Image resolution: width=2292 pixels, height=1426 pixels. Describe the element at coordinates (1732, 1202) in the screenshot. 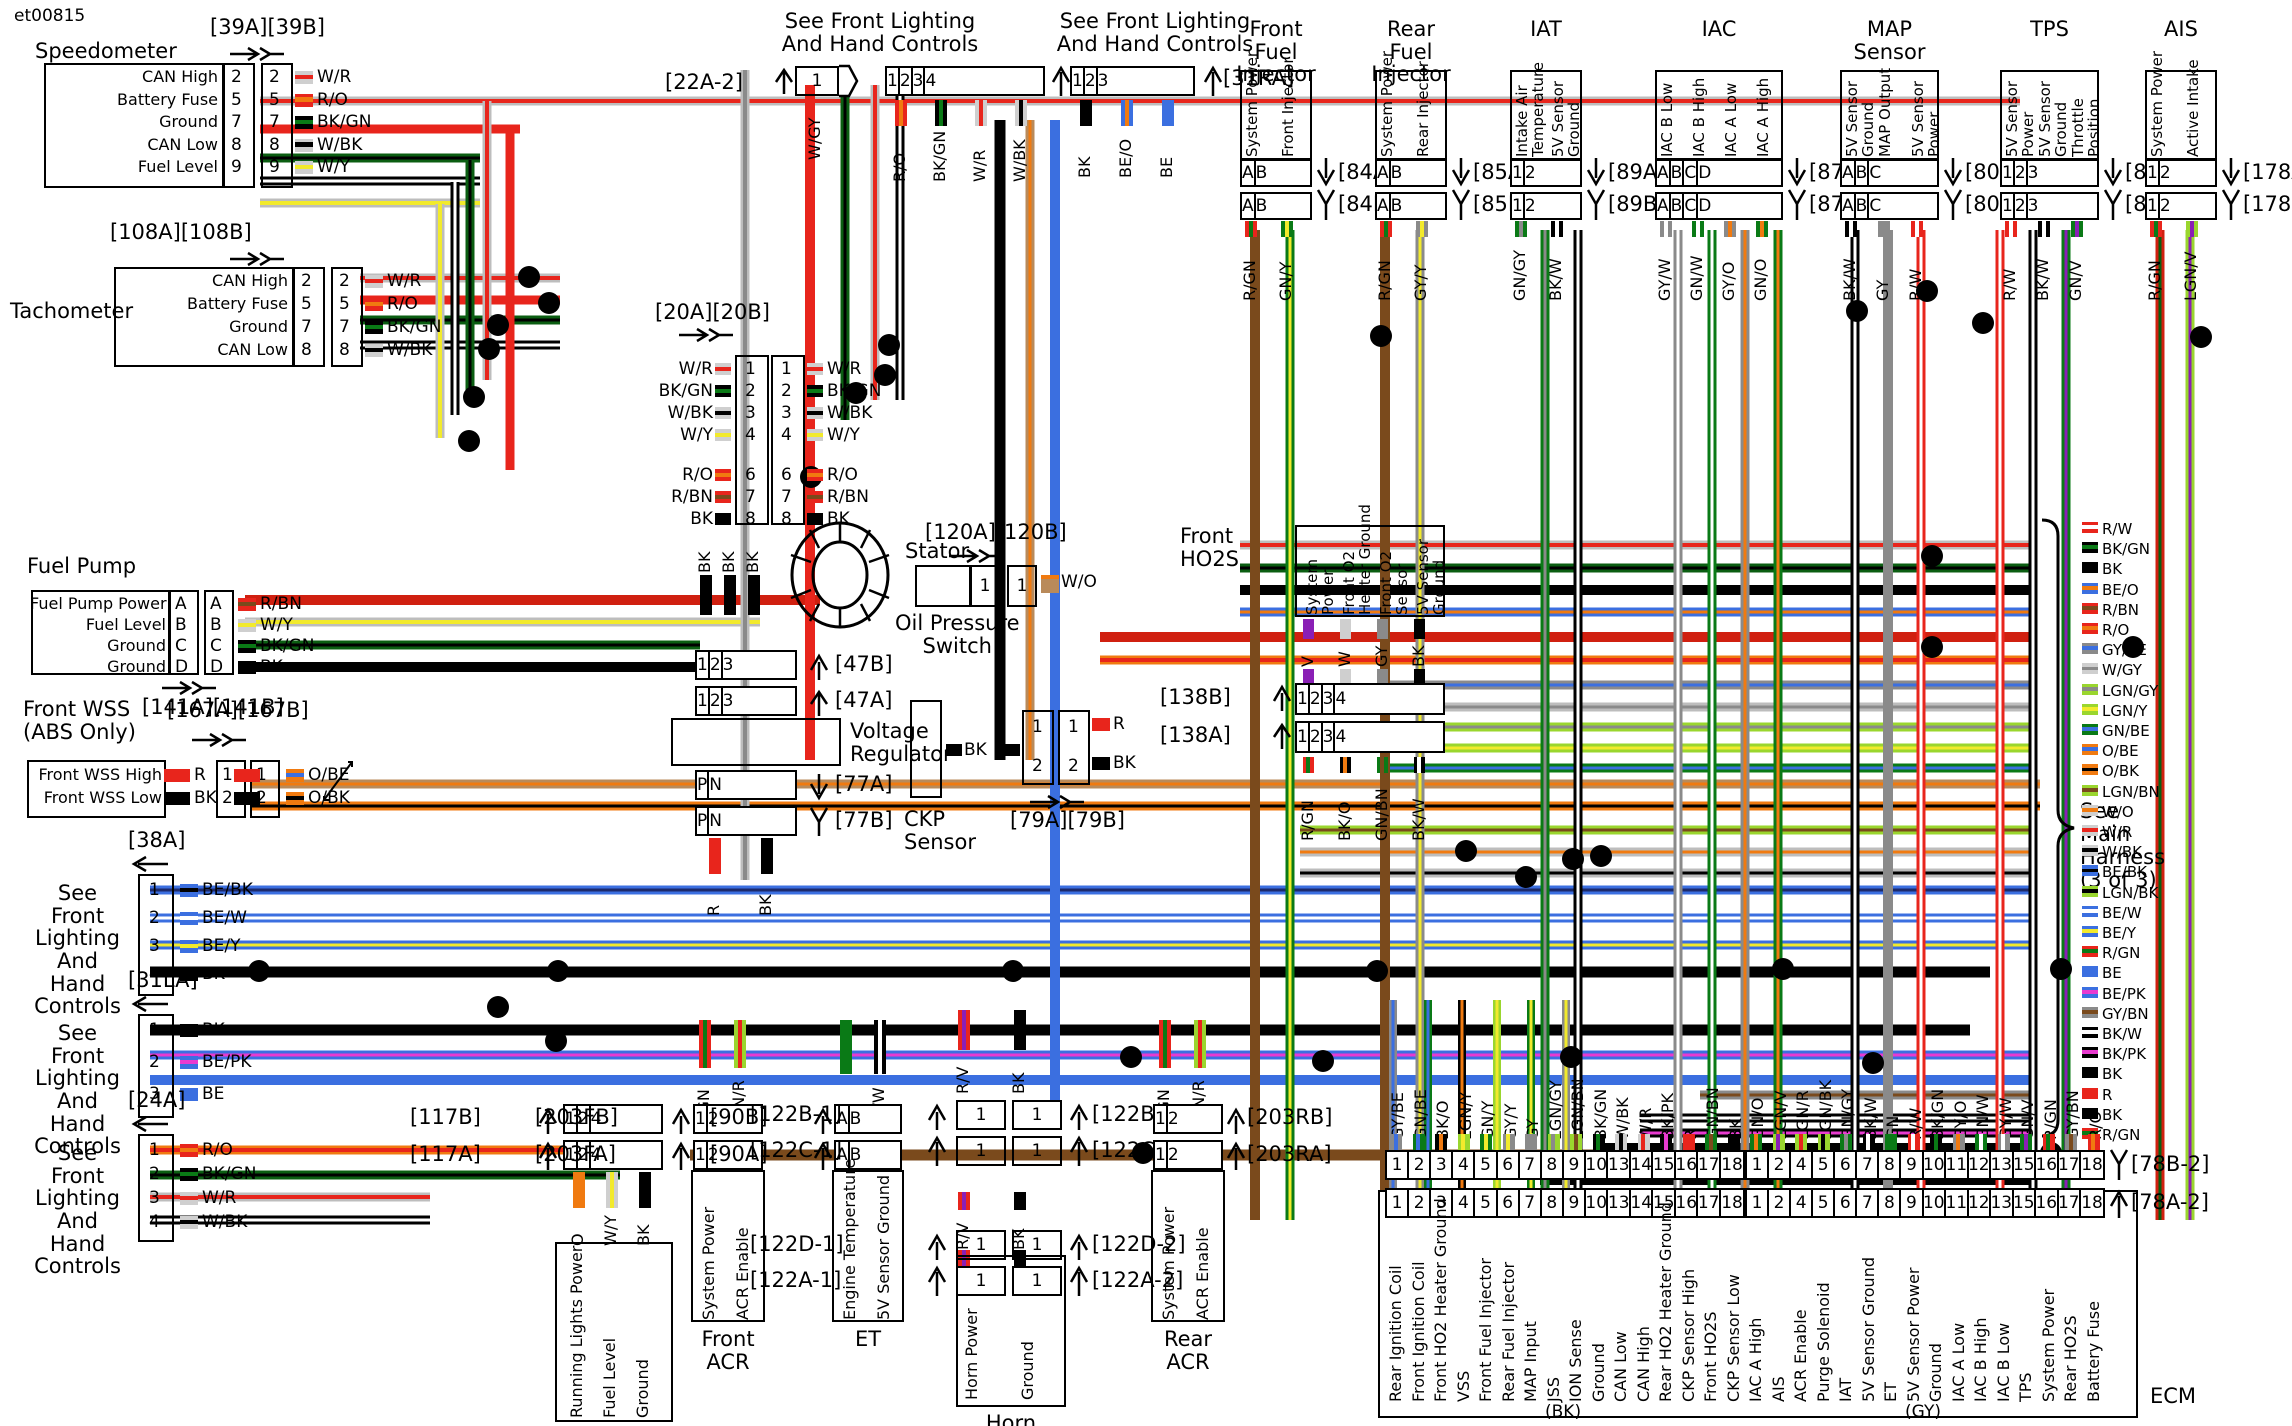

I see `pin-cell: 18` at that location.